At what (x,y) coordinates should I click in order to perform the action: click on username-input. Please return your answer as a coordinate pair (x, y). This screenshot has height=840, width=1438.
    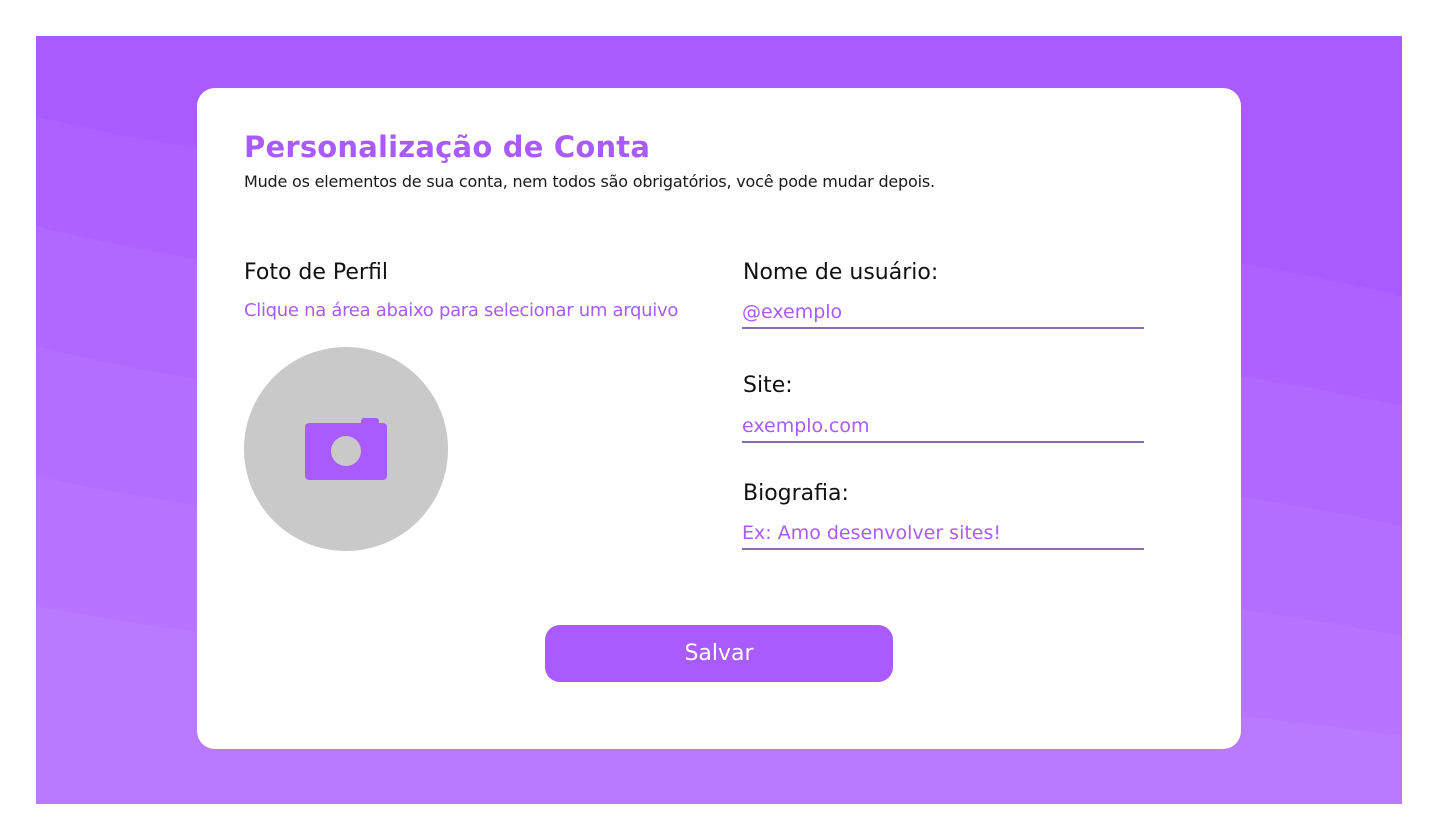
    Looking at the image, I should click on (943, 313).